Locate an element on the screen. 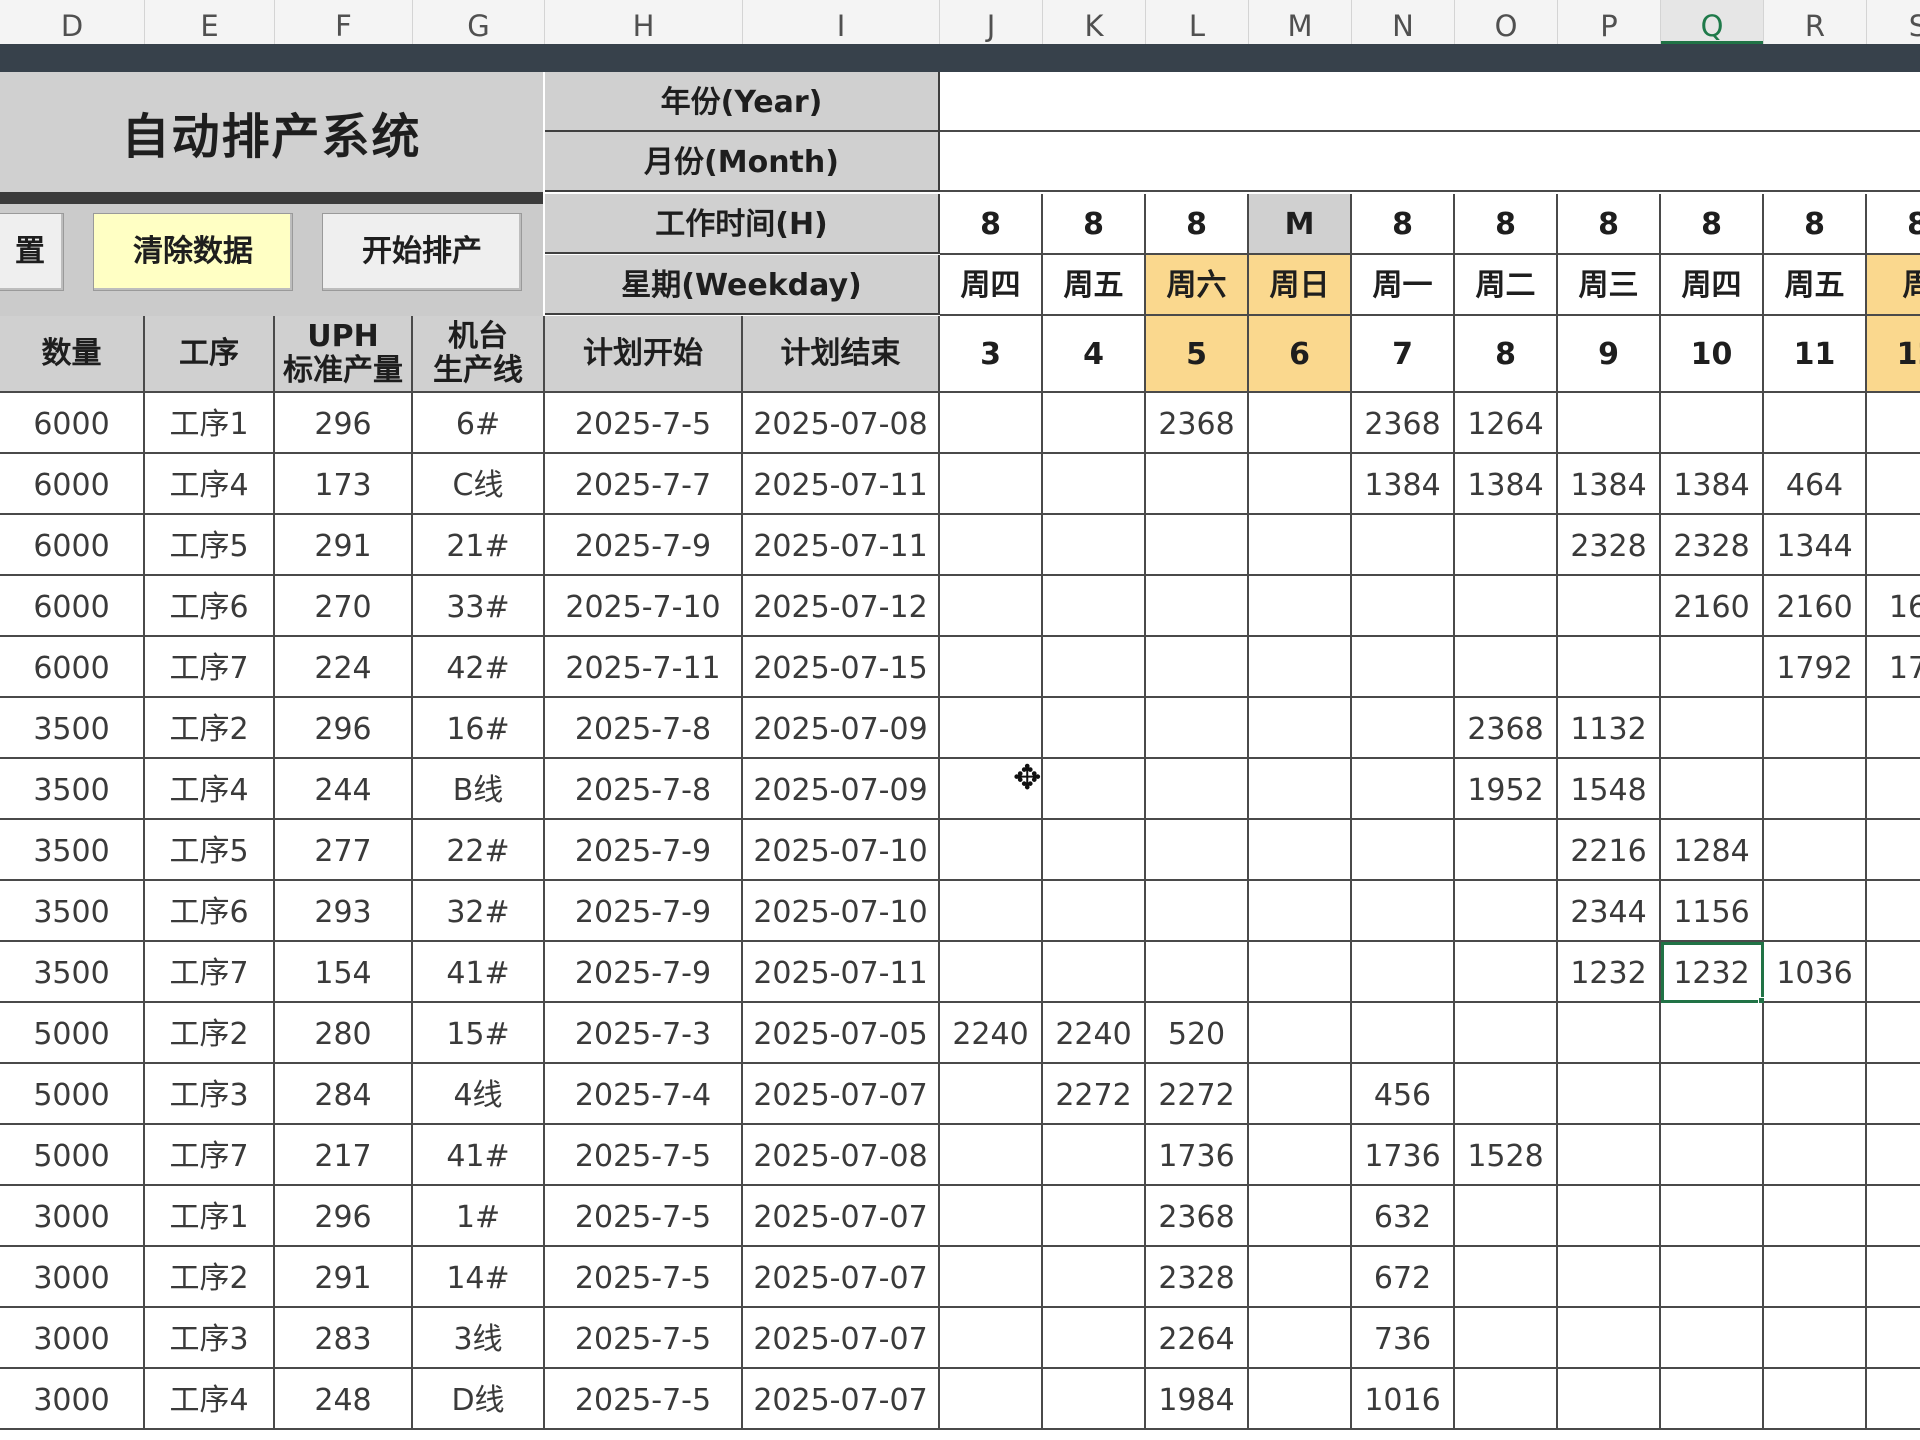  cell-qty: 3000 is located at coordinates (72, 1277).